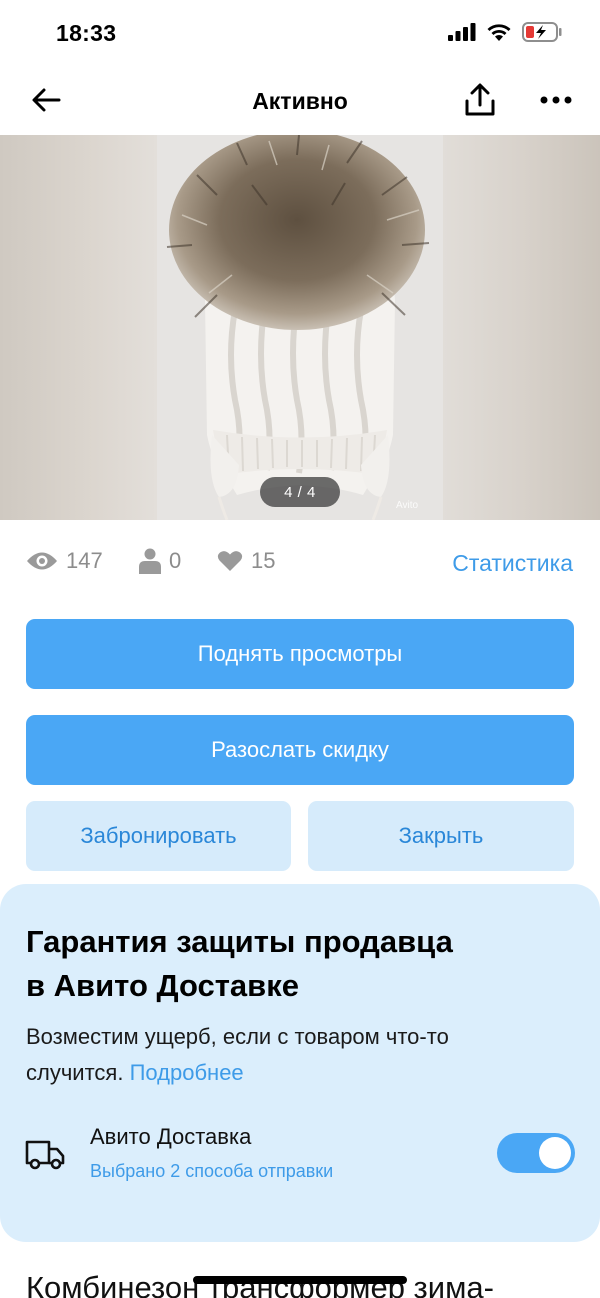 This screenshot has height=1298, width=600. What do you see at coordinates (246, 561) in the screenshot?
I see `favorites-stat: 15` at bounding box center [246, 561].